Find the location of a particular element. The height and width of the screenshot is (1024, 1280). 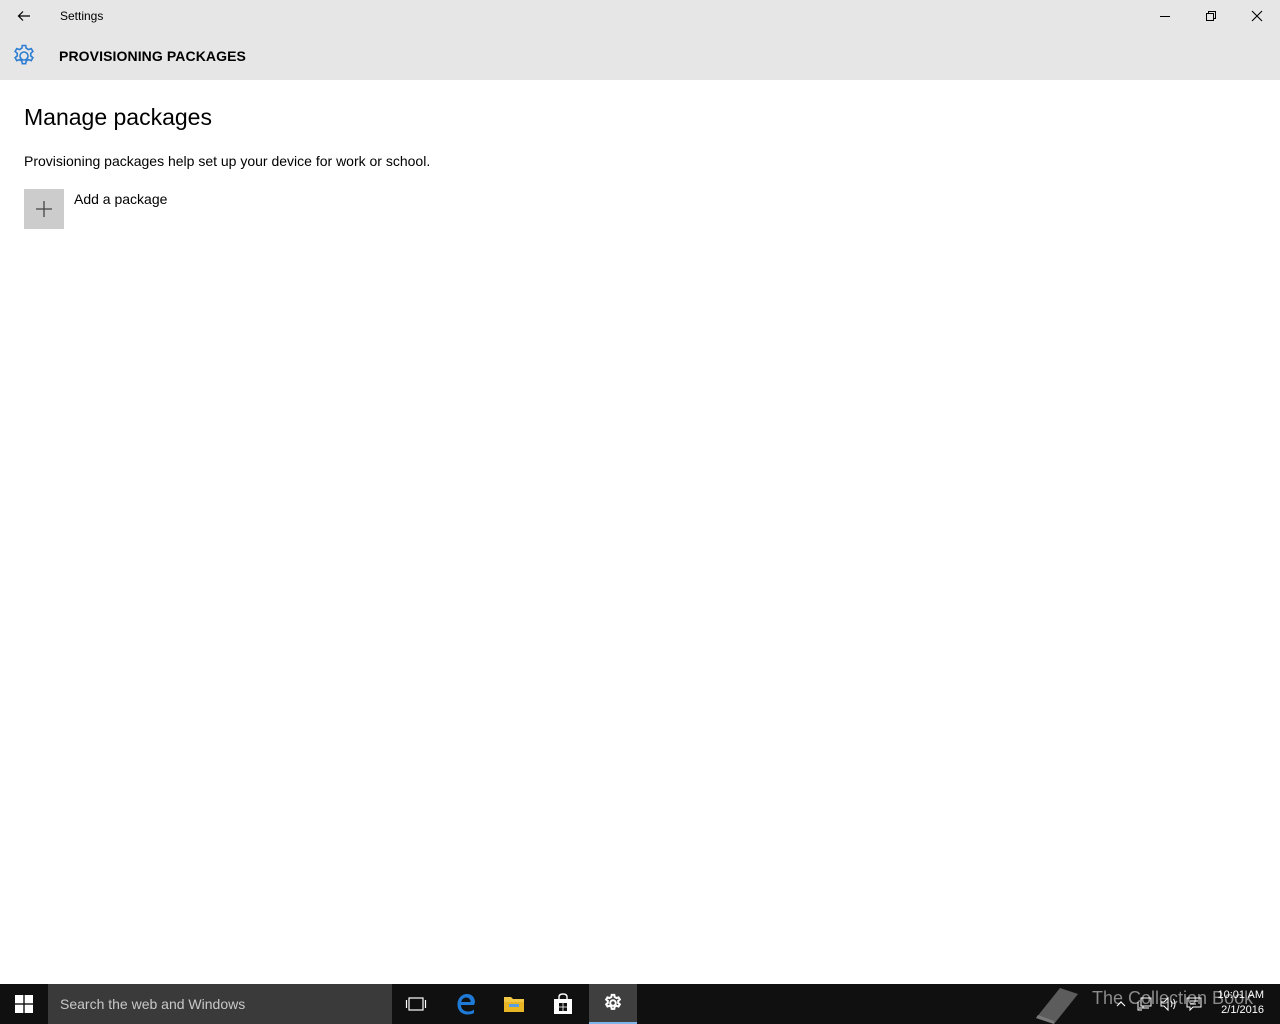

start-button is located at coordinates (24, 1004).